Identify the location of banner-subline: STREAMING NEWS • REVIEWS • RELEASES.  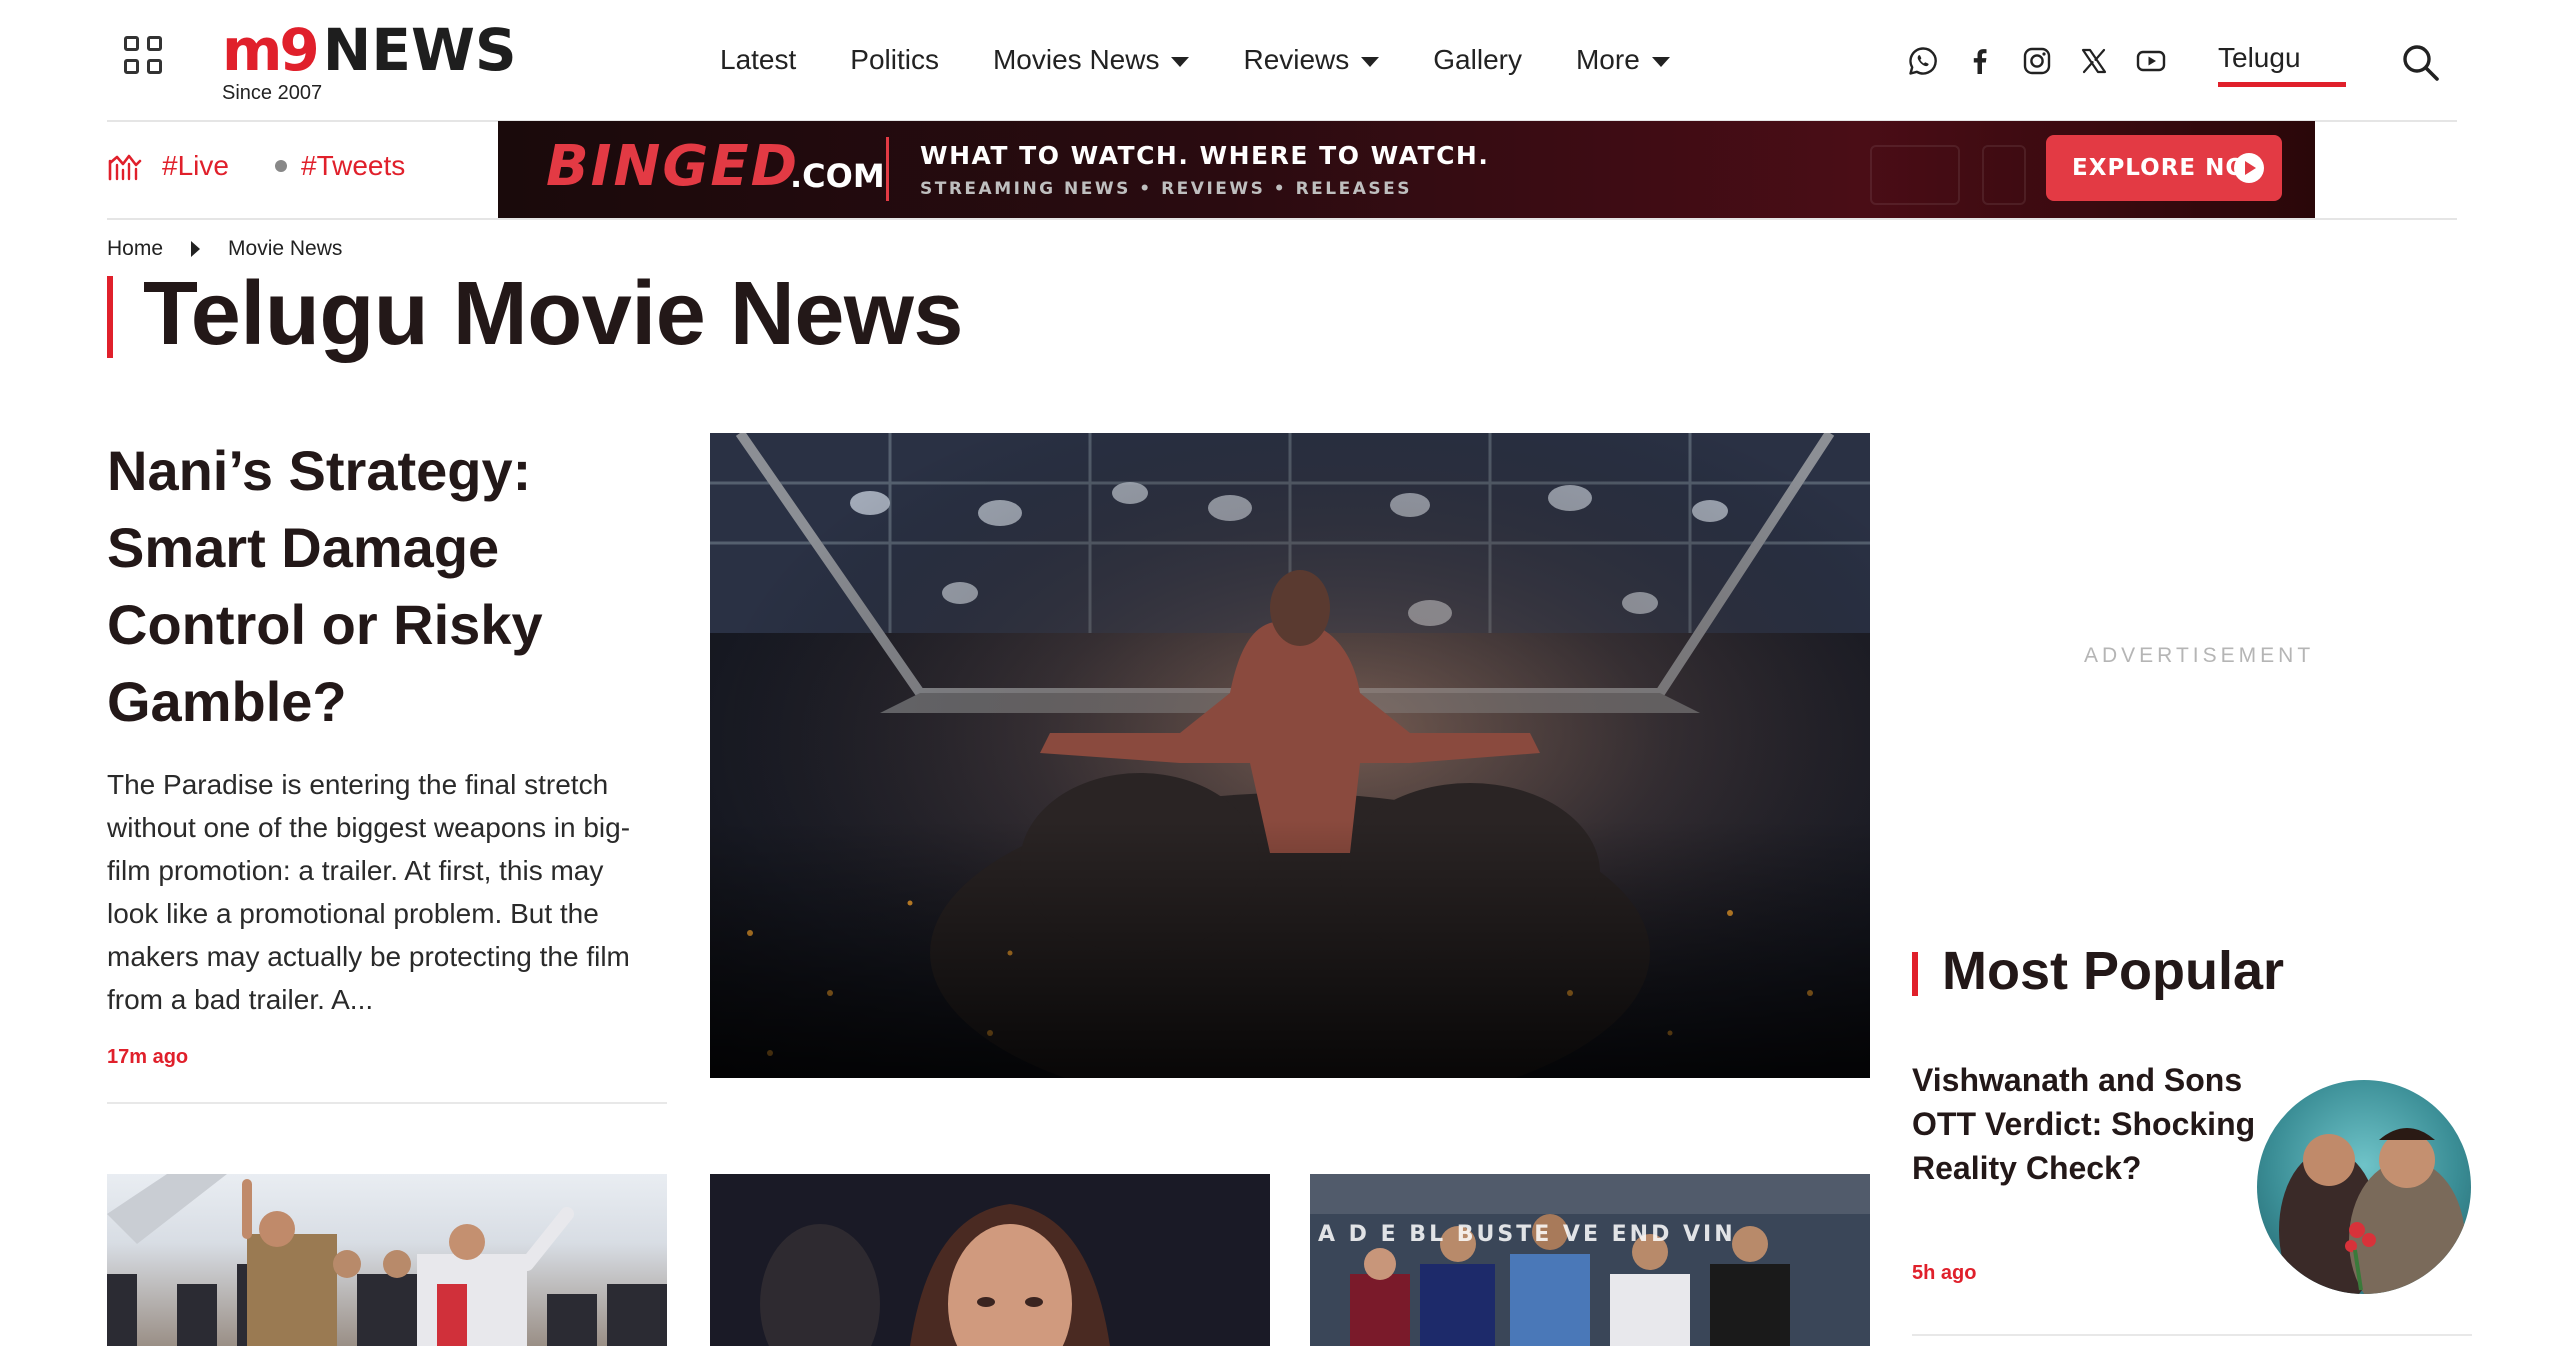
(1166, 189).